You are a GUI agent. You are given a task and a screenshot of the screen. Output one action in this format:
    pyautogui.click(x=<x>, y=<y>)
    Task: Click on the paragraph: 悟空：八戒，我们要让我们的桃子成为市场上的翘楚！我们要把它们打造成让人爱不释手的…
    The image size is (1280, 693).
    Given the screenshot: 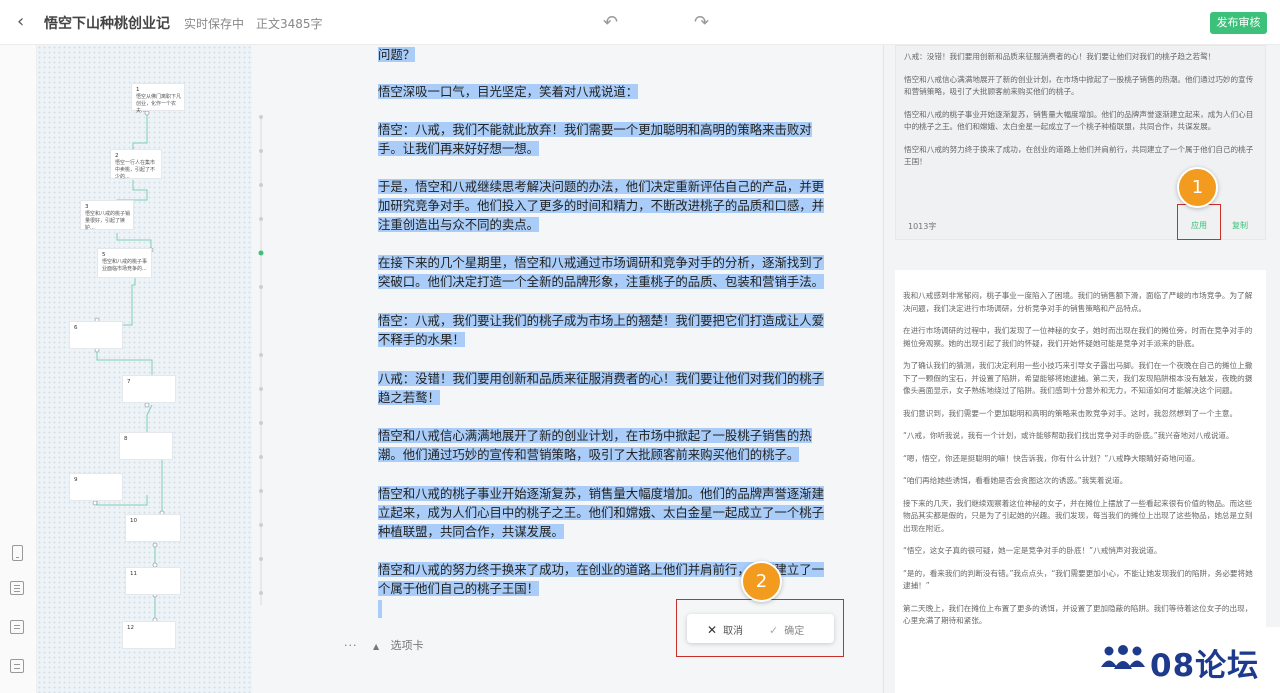 What is the action you would take?
    pyautogui.click(x=604, y=330)
    